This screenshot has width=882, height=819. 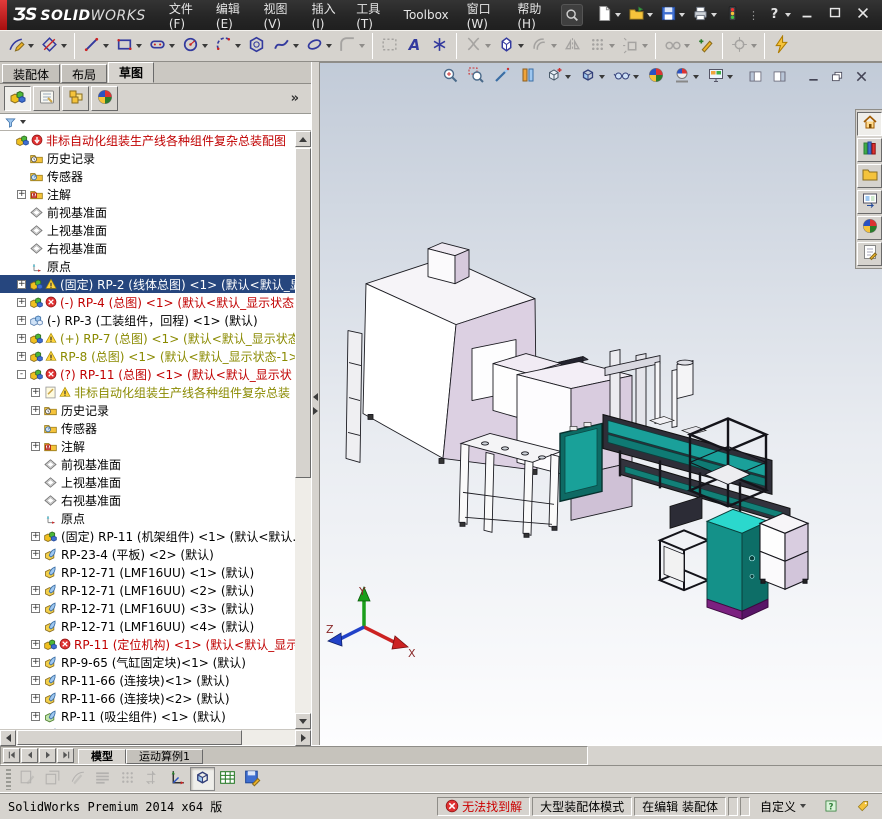 What do you see at coordinates (869, 254) in the screenshot?
I see `custom-properties-tab` at bounding box center [869, 254].